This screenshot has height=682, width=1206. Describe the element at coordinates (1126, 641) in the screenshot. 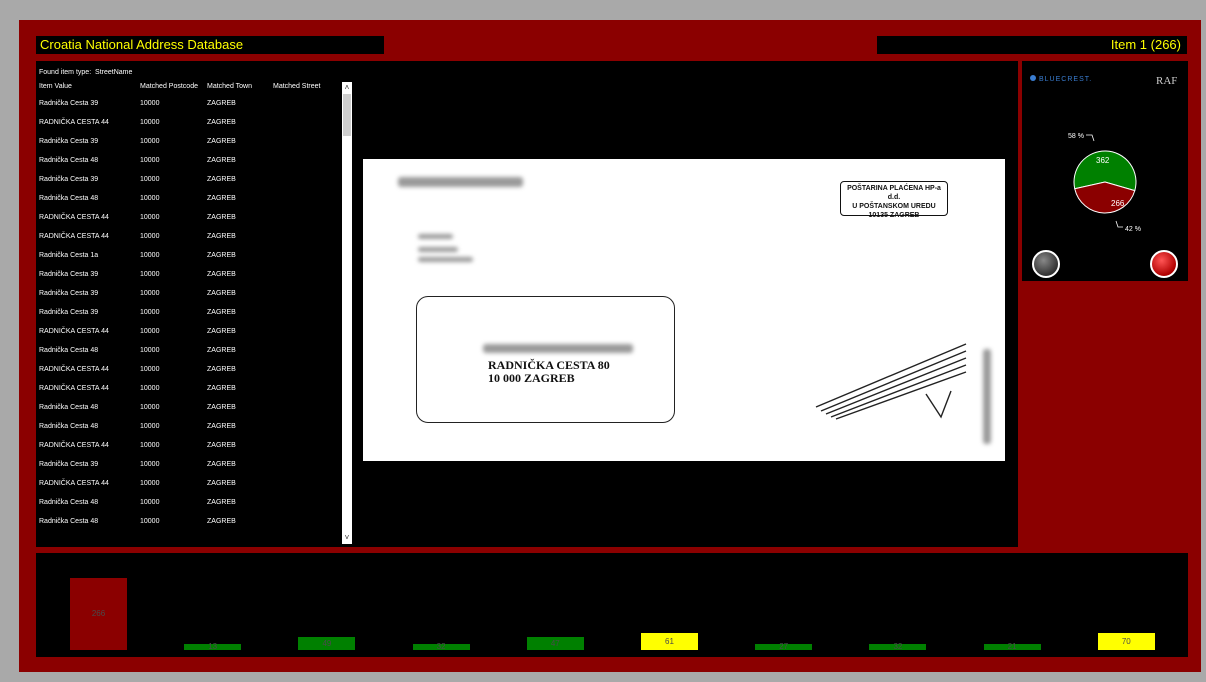

I see `bar-label: 70` at that location.